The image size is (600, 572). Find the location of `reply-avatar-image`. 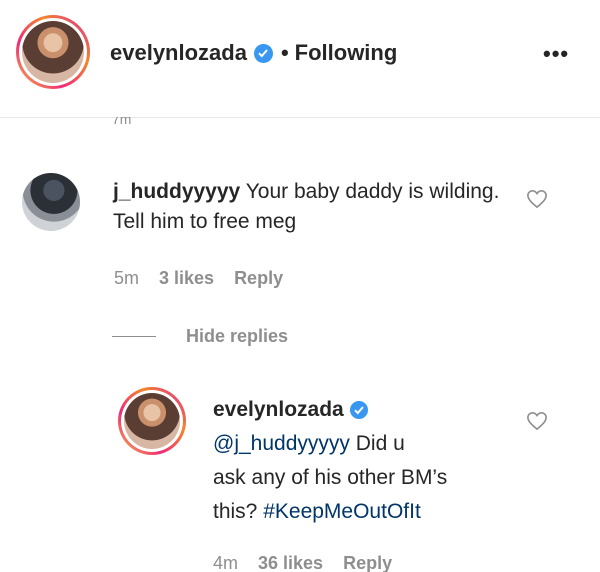

reply-avatar-image is located at coordinates (152, 421).